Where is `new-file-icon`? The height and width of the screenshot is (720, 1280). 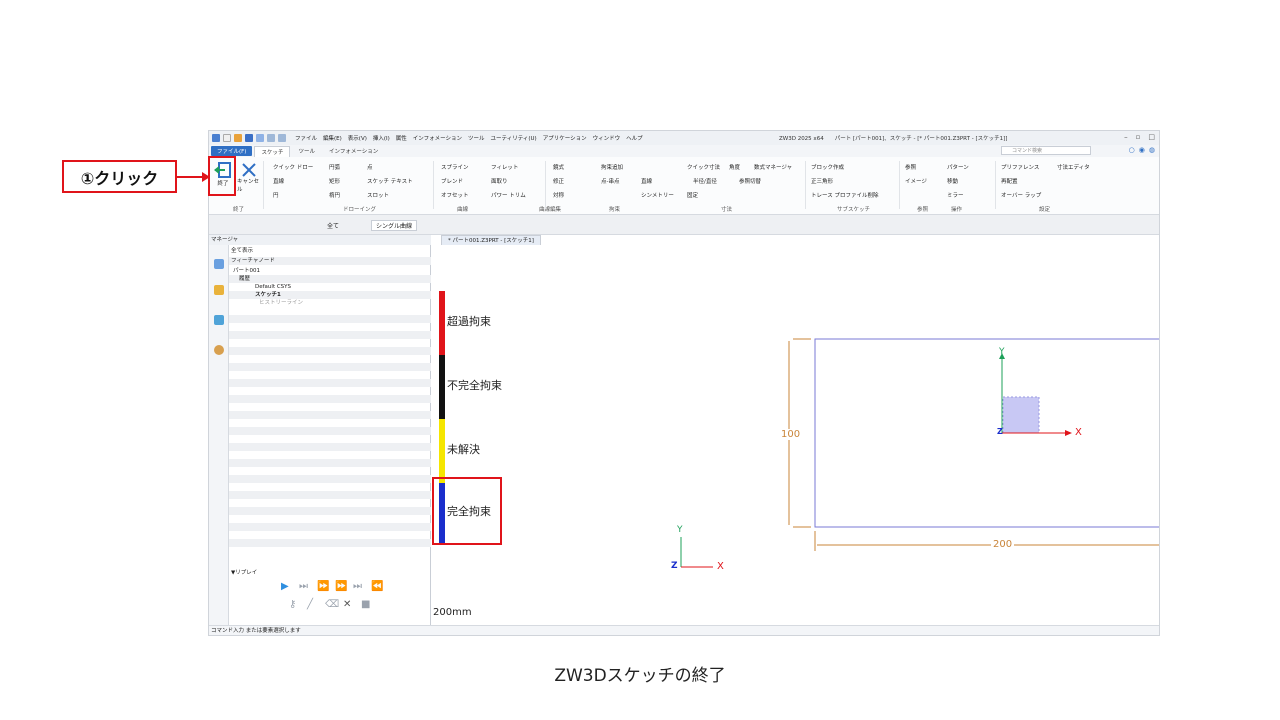 new-file-icon is located at coordinates (227, 138).